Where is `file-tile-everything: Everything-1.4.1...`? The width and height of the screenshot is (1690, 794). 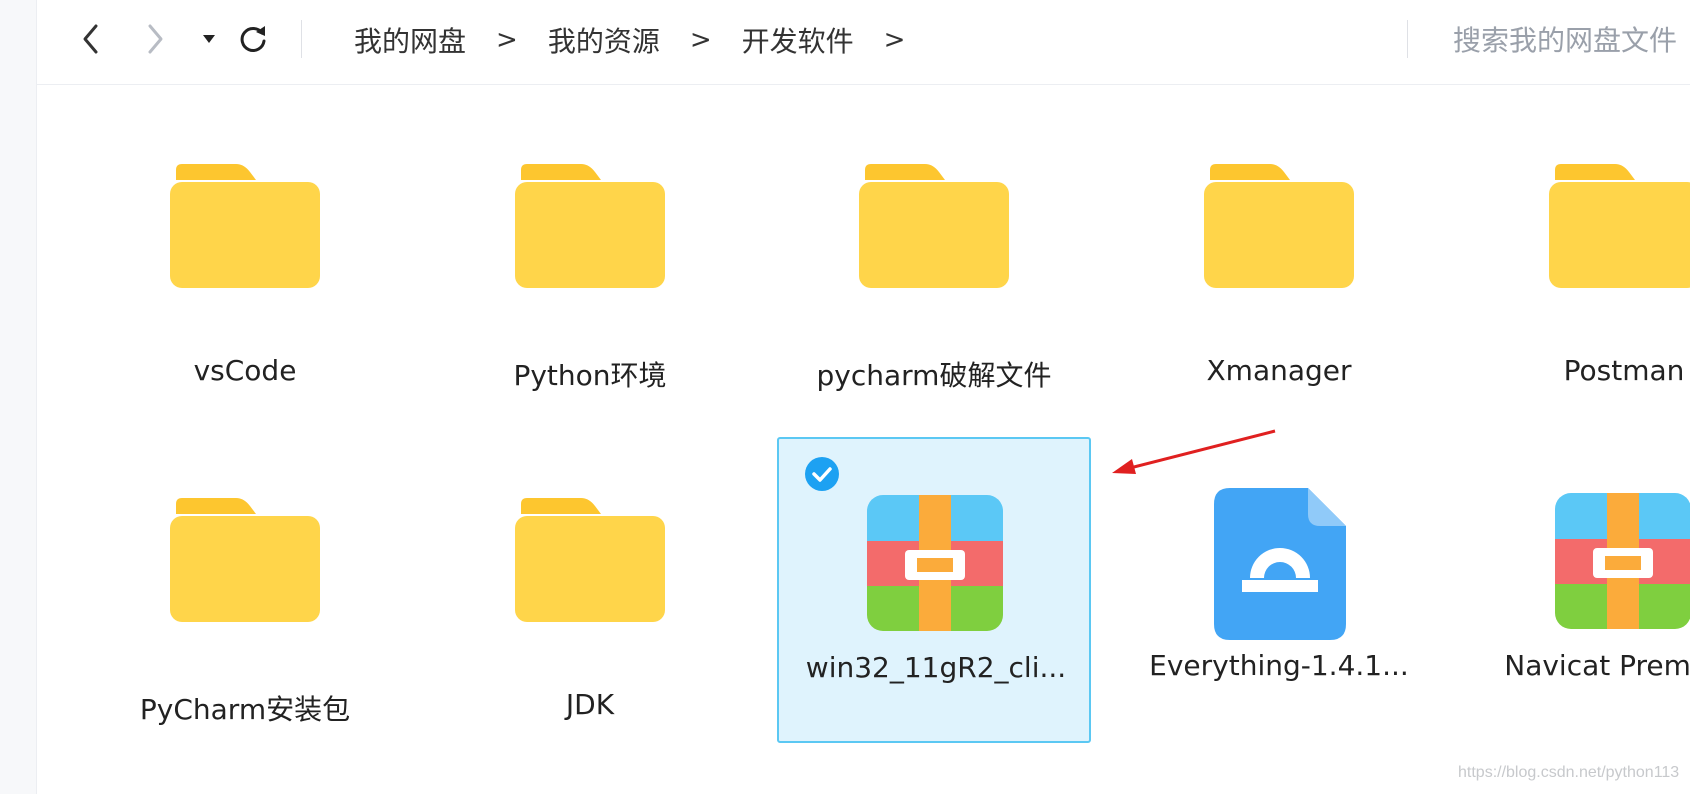 file-tile-everything: Everything-1.4.1... is located at coordinates (1279, 632).